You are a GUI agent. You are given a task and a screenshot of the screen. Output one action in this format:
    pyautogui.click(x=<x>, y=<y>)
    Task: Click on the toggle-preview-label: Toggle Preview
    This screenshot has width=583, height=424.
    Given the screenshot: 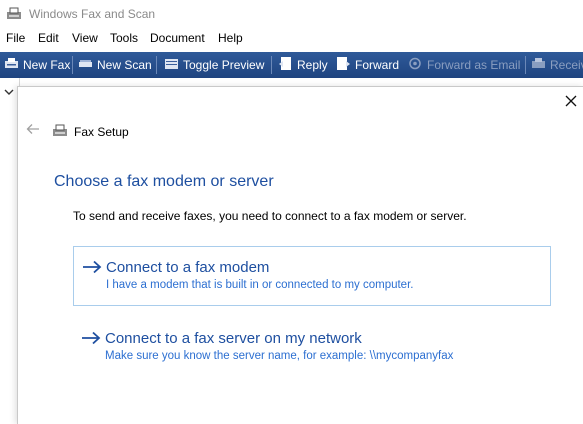 What is the action you would take?
    pyautogui.click(x=224, y=65)
    